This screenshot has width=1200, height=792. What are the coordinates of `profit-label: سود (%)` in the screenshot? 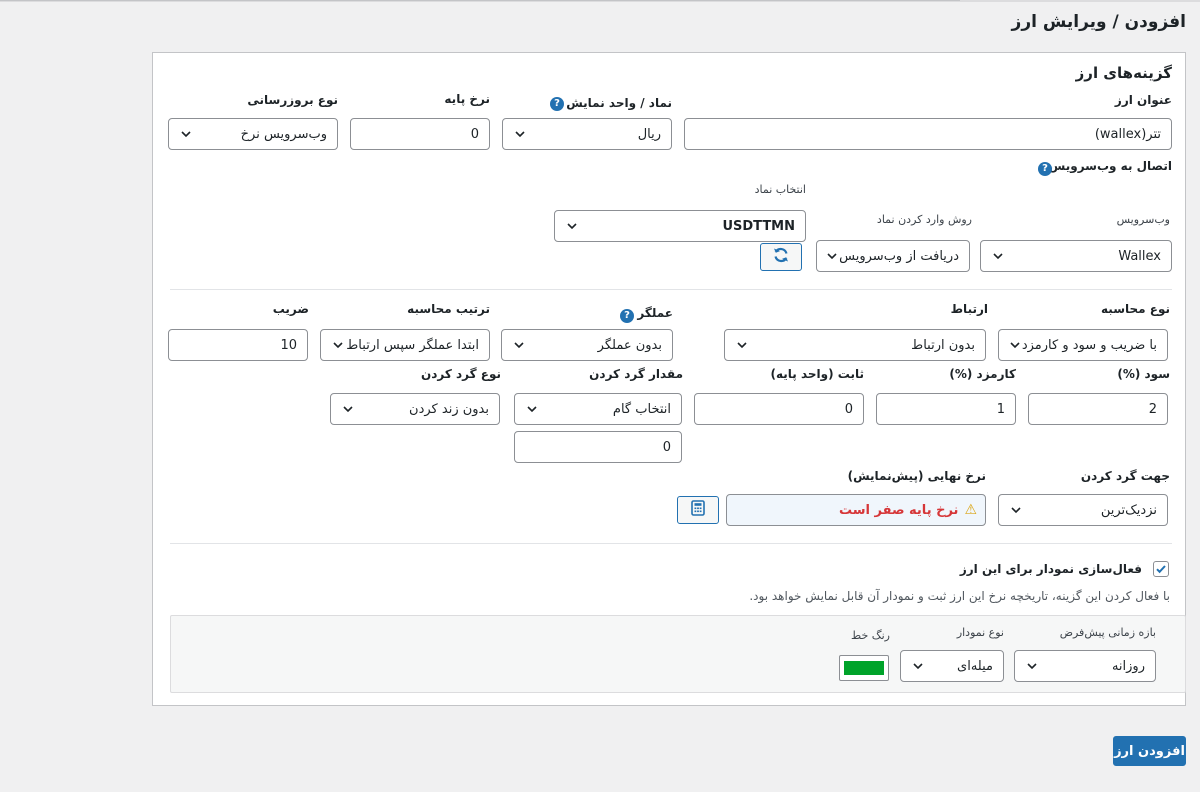 It's located at (1143, 374).